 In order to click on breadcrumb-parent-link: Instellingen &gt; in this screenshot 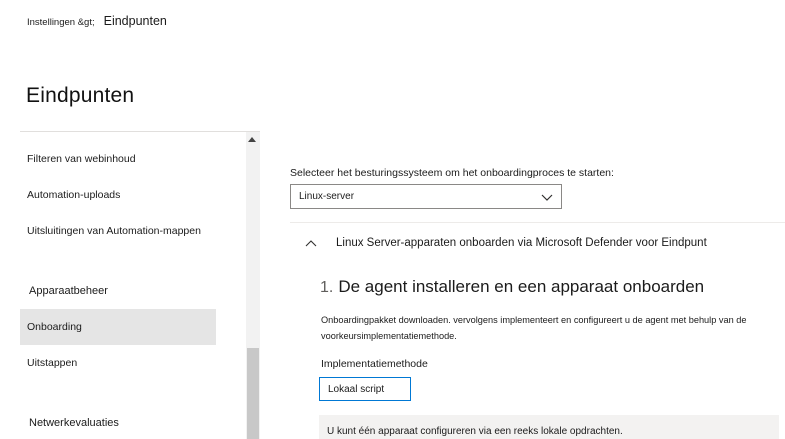, I will do `click(61, 22)`.